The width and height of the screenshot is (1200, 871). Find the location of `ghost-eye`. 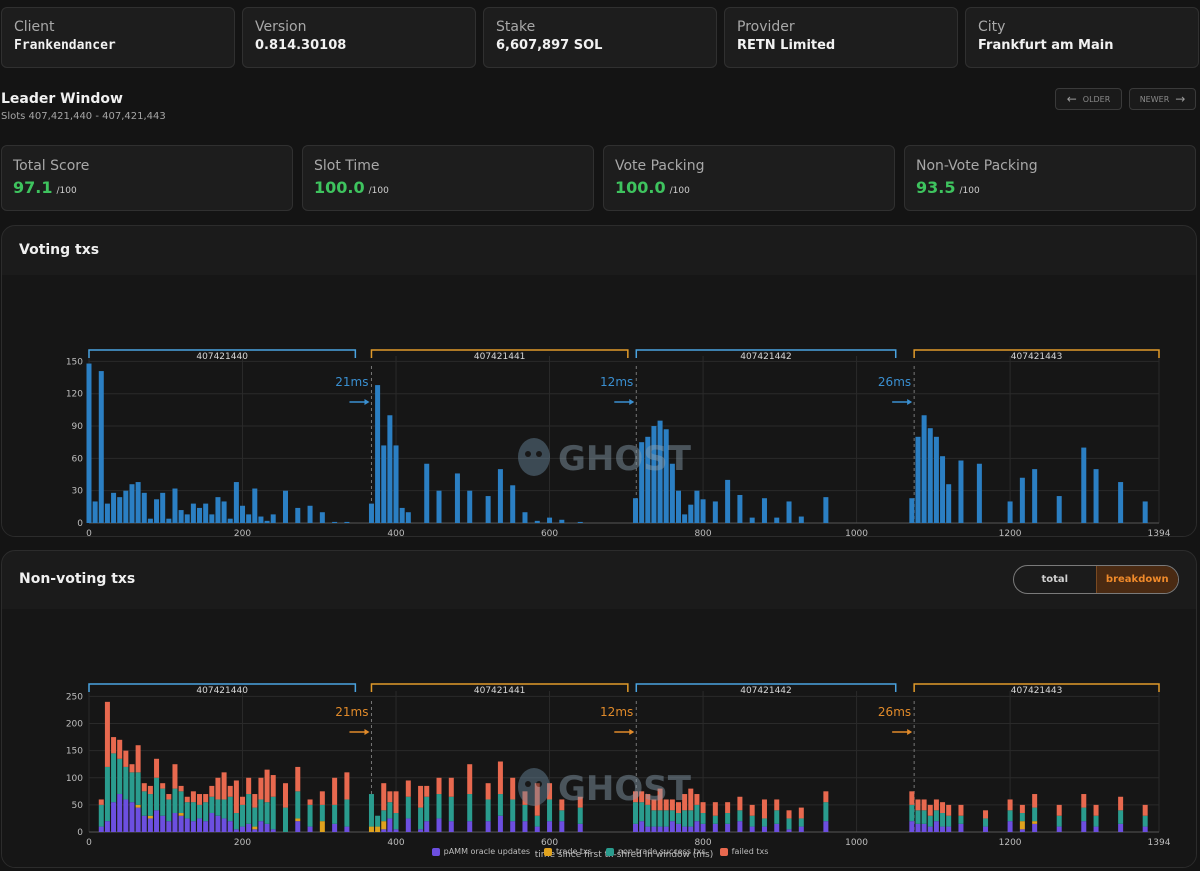

ghost-eye is located at coordinates (528, 784).